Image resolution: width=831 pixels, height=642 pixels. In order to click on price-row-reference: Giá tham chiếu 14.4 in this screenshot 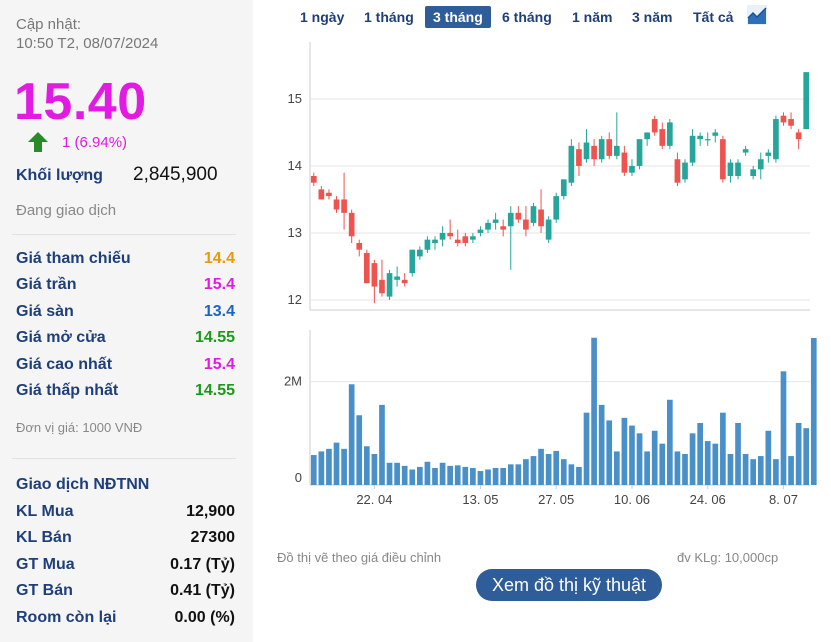, I will do `click(125, 261)`.